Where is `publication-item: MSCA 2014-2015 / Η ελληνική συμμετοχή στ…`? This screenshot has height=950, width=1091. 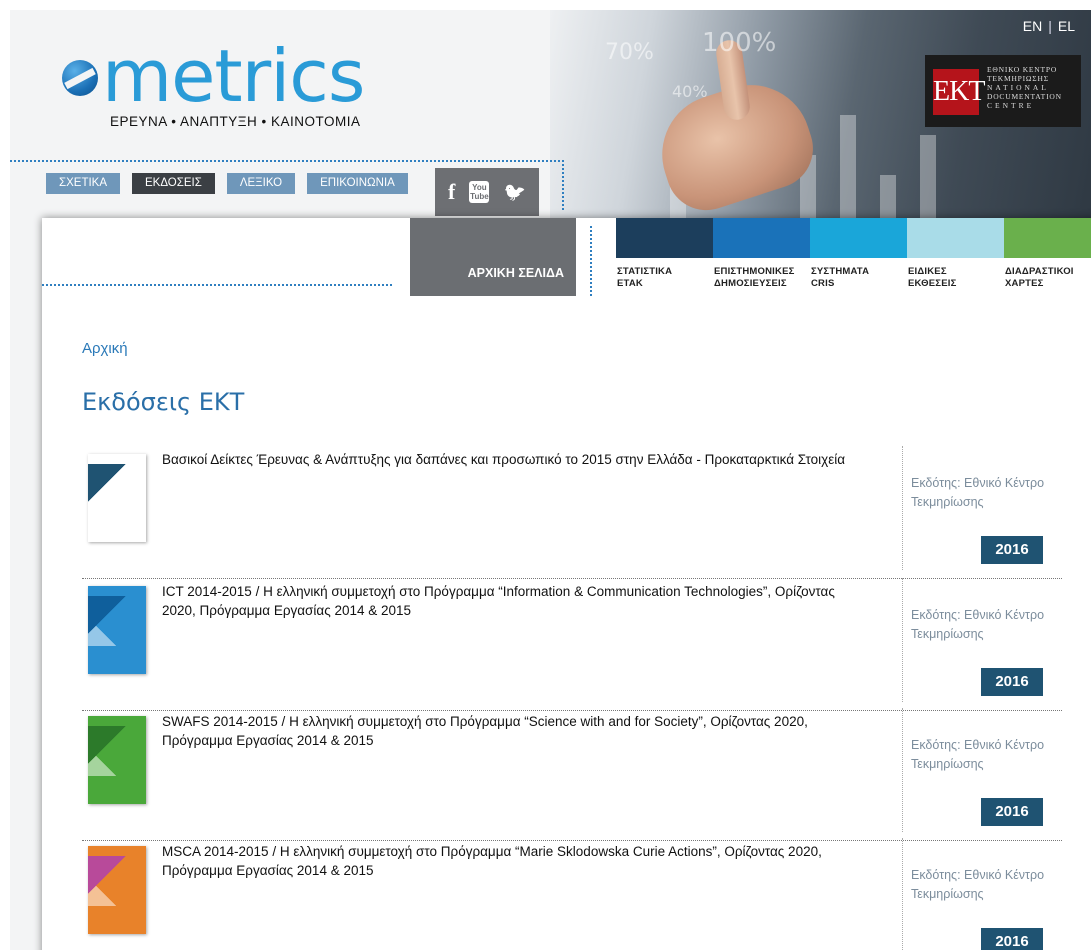
publication-item: MSCA 2014-2015 / Η ελληνική συμμετοχή στ… is located at coordinates (572, 894).